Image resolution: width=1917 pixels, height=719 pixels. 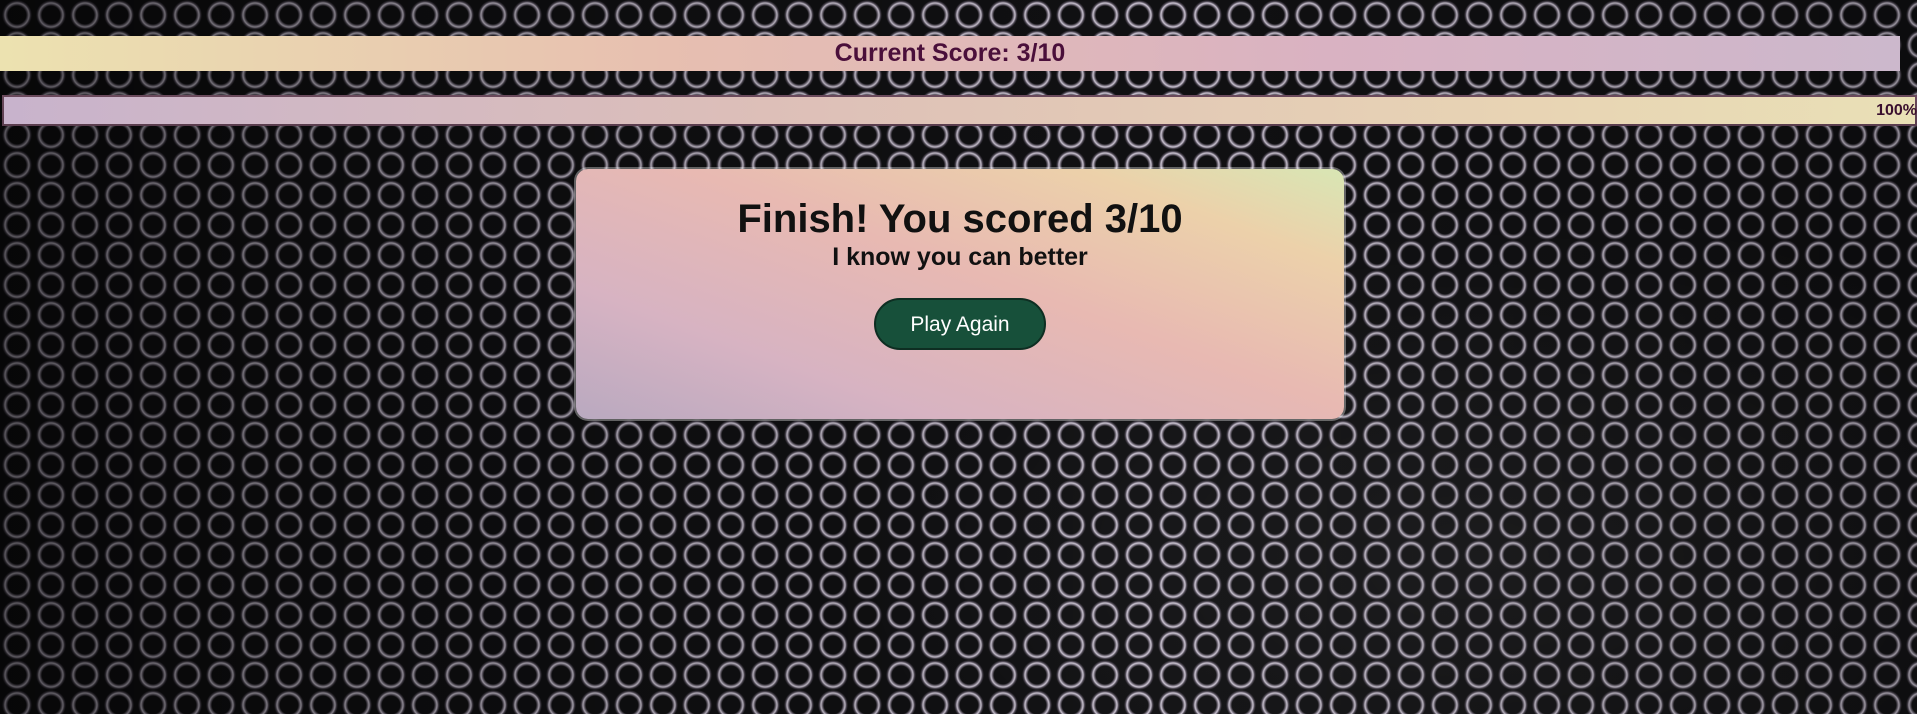 I want to click on progress-bar: 100%, so click(x=959, y=110).